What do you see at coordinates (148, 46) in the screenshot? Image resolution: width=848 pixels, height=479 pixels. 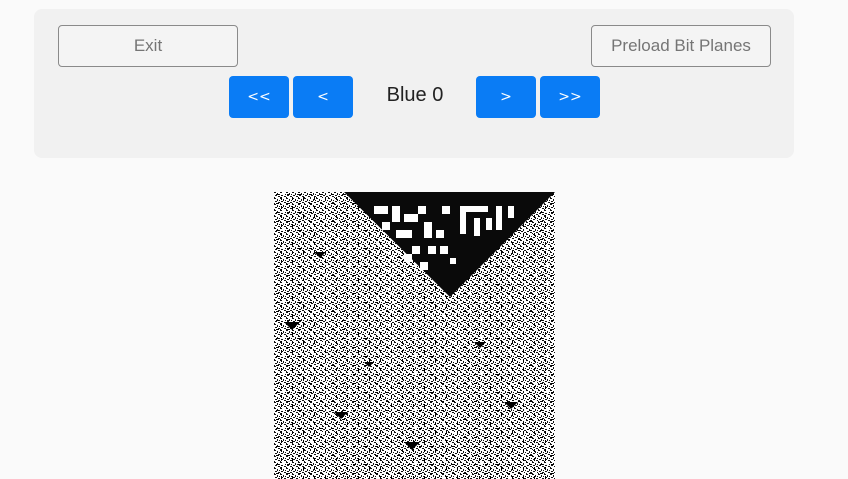 I see `exit-button: Exit` at bounding box center [148, 46].